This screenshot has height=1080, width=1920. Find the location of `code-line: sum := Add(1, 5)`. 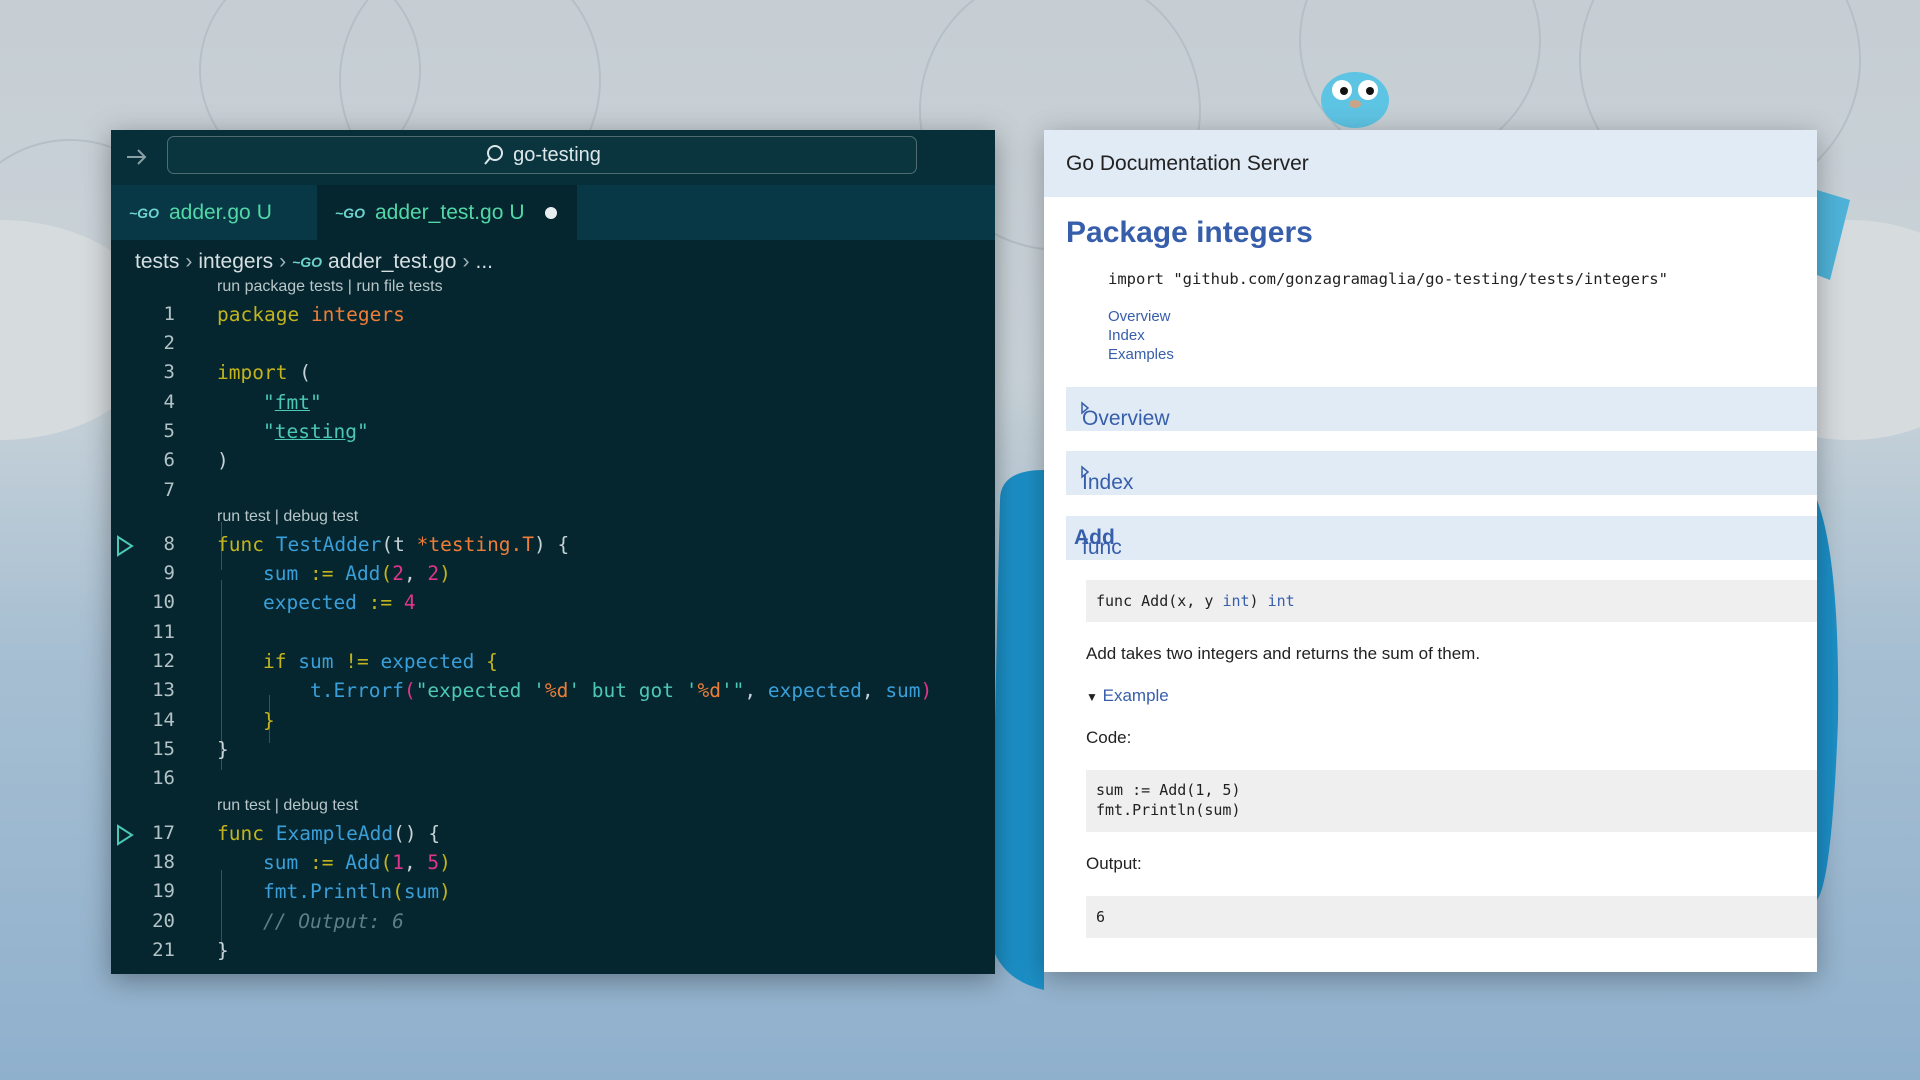

code-line: sum := Add(1, 5) is located at coordinates (357, 862).